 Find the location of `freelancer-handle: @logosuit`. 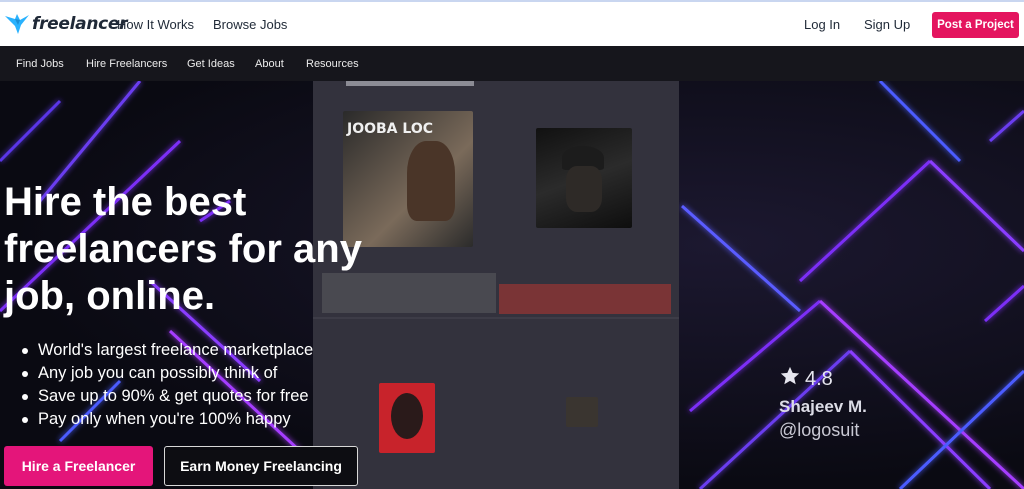

freelancer-handle: @logosuit is located at coordinates (823, 430).